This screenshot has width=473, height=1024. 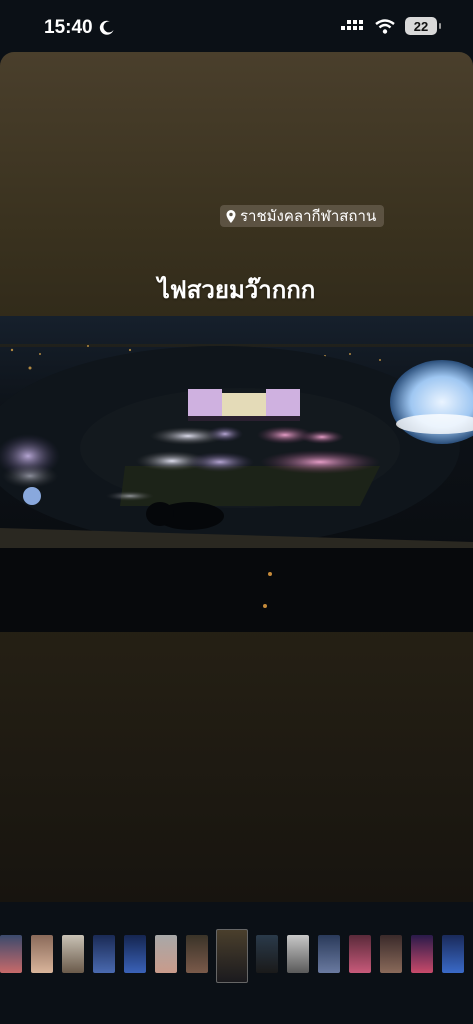 I want to click on battery-indicator: 22, so click(x=423, y=26).